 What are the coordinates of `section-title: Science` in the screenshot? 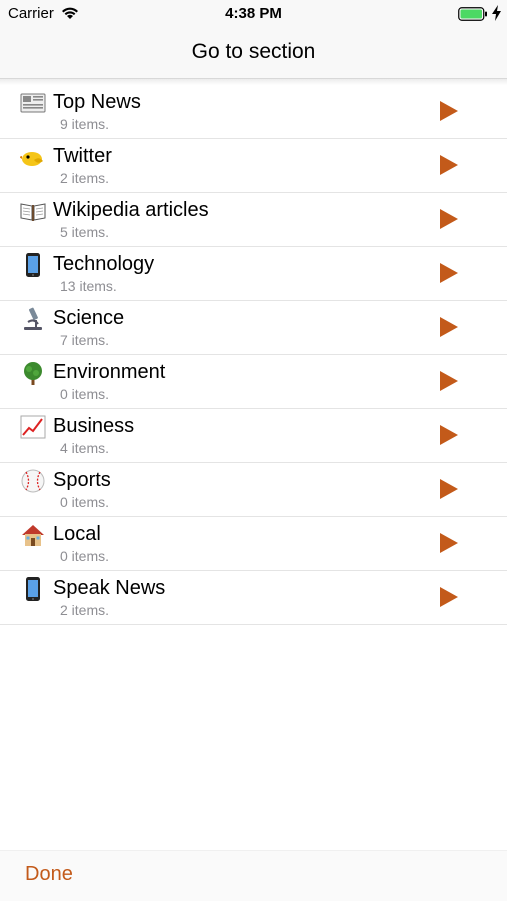 It's located at (89, 318).